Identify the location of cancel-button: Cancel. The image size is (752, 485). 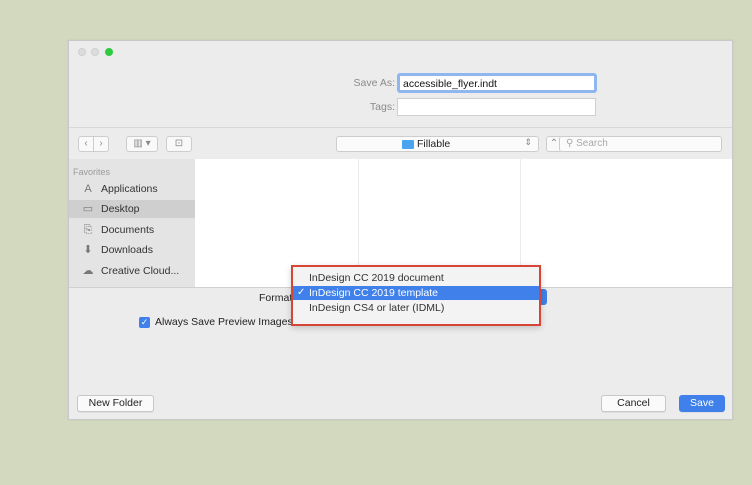
(633, 403).